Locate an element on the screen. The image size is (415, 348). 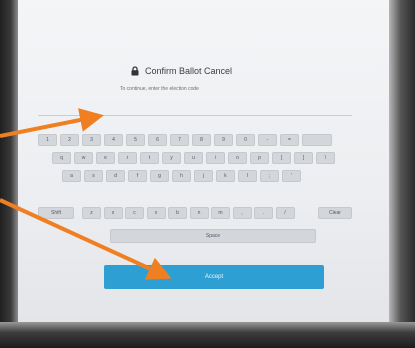
keyboard-key: u is located at coordinates (193, 158).